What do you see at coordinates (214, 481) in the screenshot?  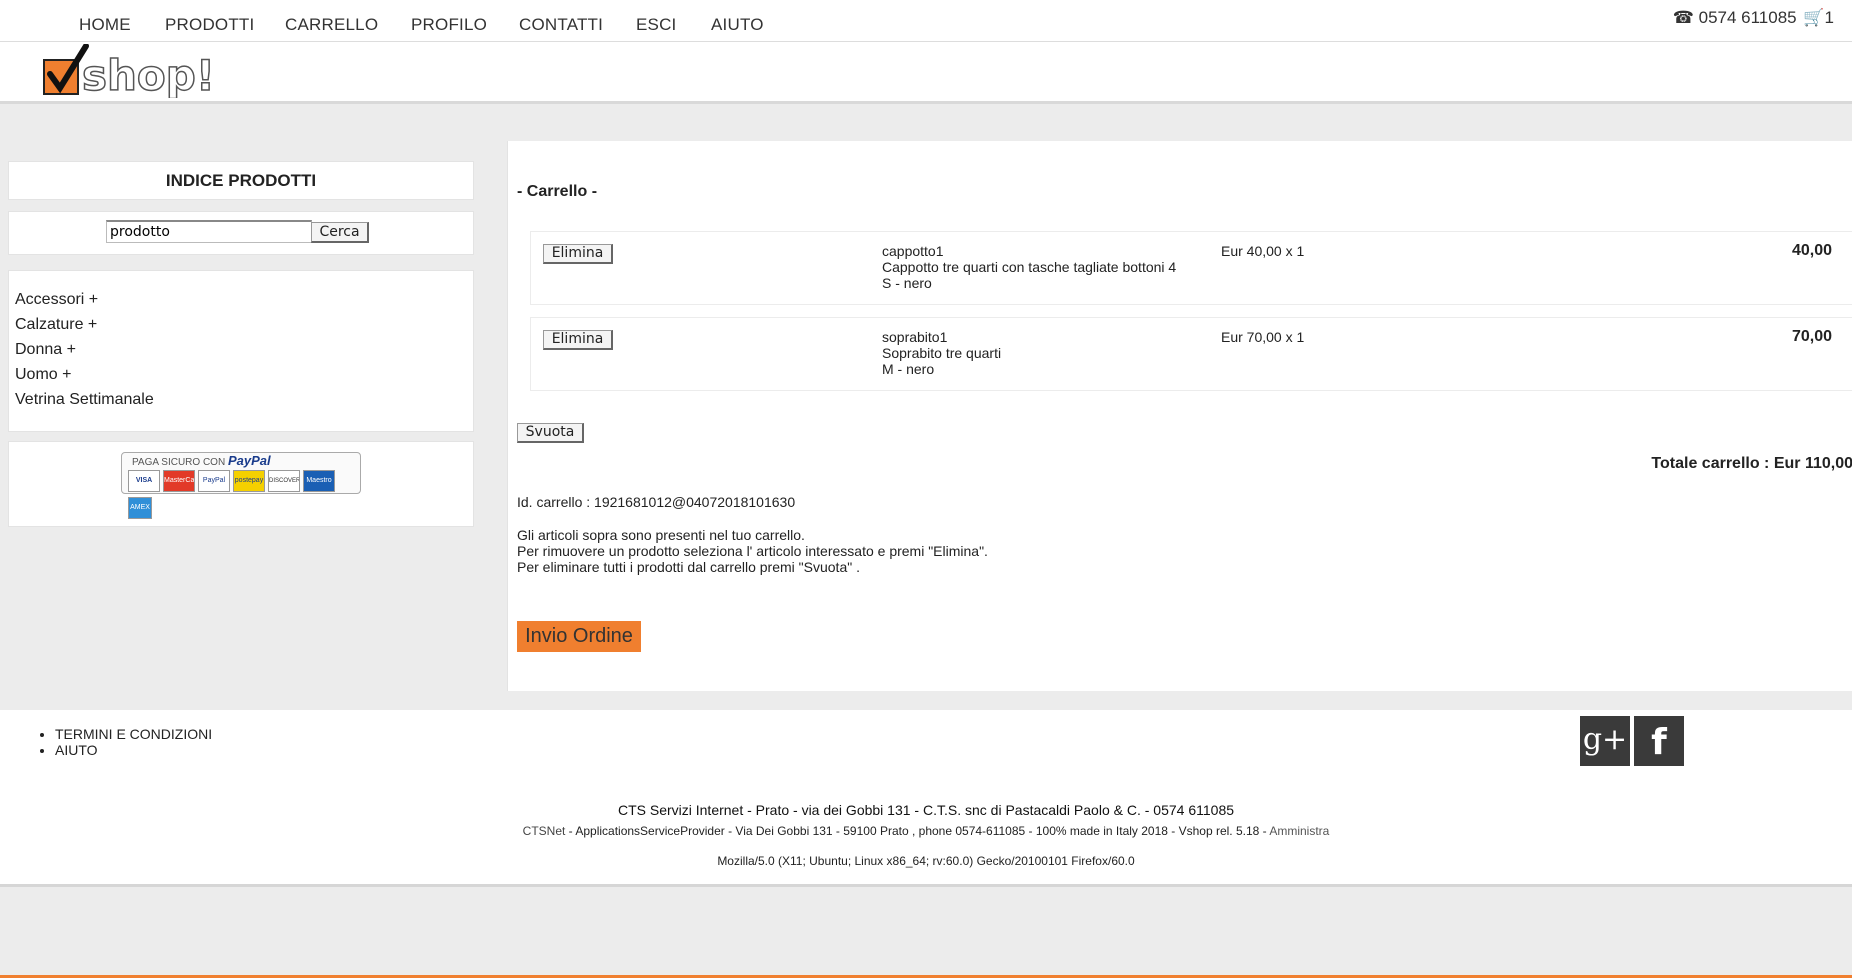 I see `paypal-card-icon: PayPal` at bounding box center [214, 481].